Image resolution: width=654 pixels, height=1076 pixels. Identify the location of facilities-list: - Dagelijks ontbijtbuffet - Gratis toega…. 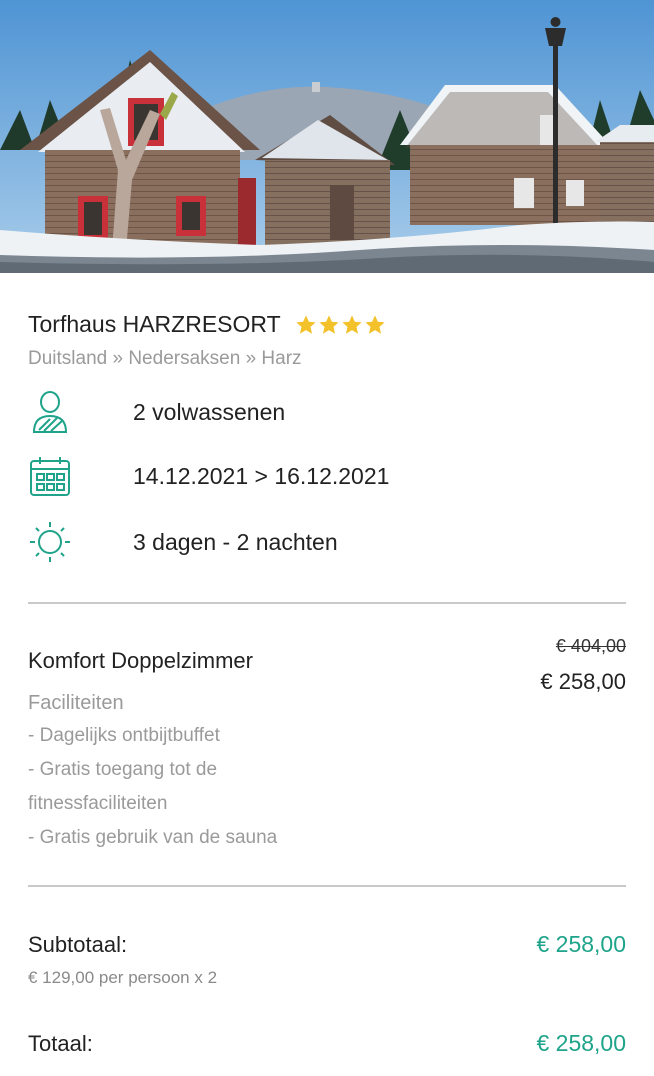
(152, 787).